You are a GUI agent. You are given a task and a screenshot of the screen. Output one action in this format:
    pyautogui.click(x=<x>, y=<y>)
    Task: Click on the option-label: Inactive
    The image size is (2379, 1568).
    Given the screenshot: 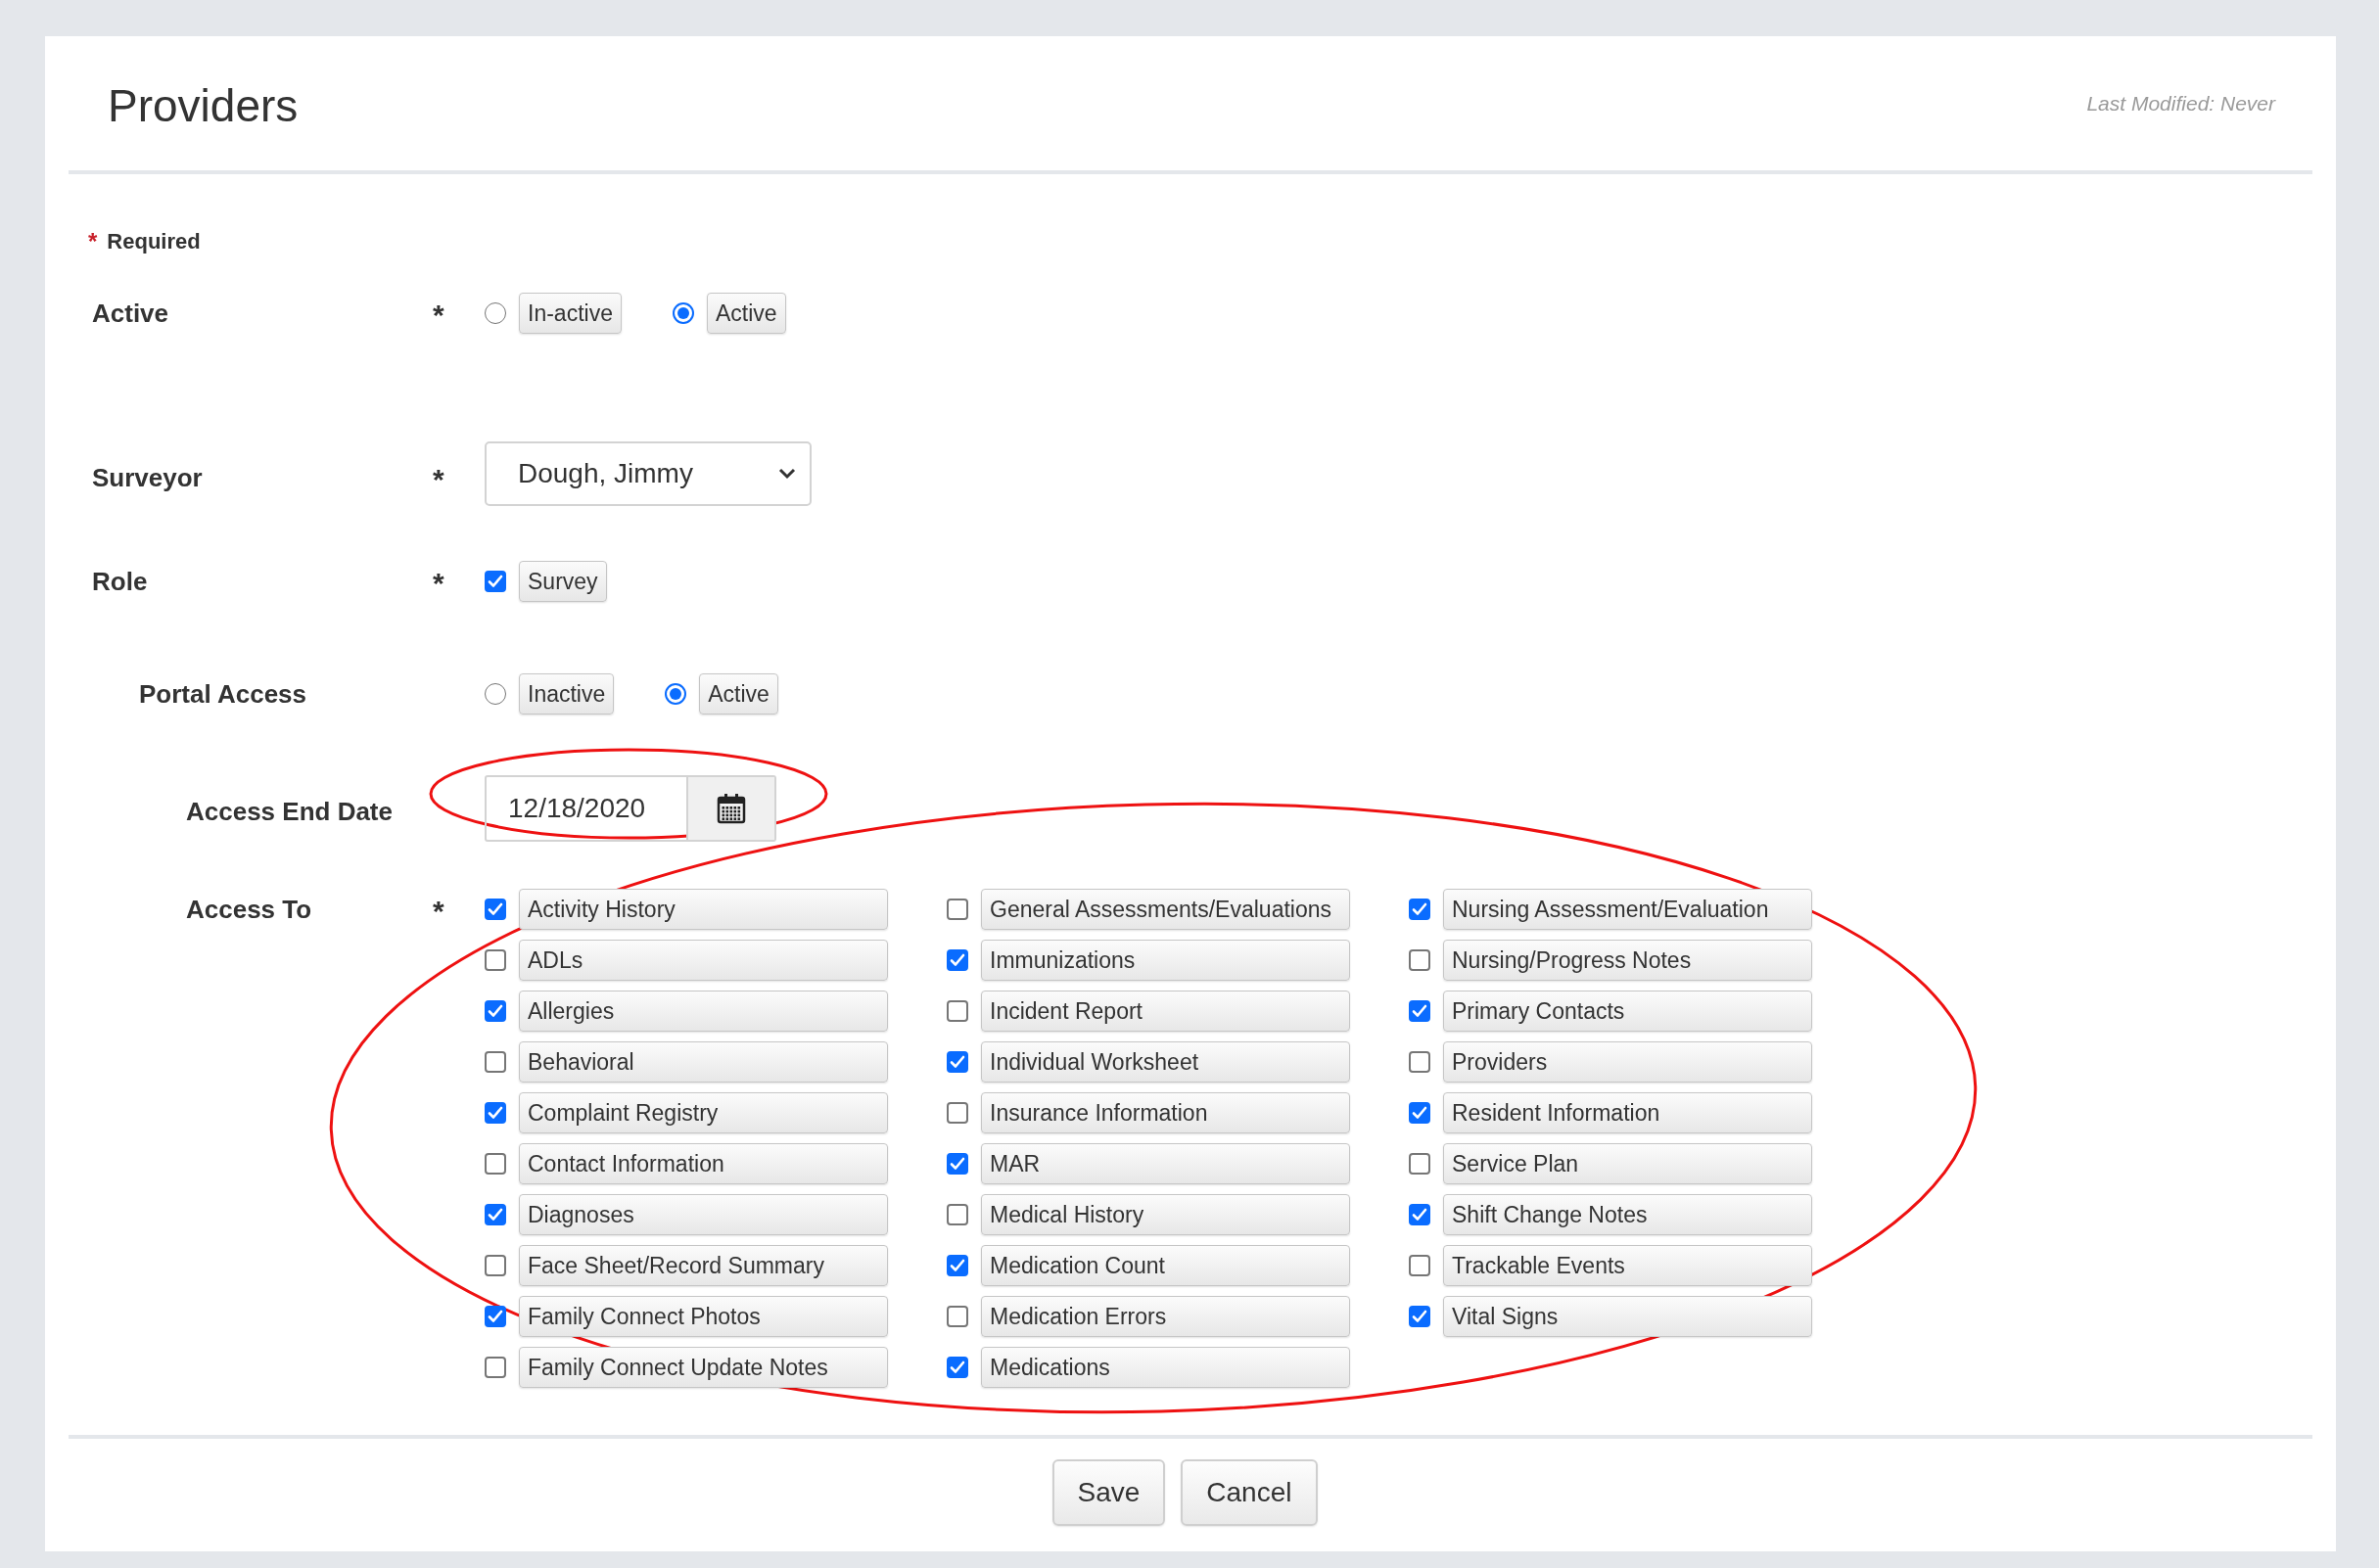 What is the action you would take?
    pyautogui.click(x=567, y=694)
    